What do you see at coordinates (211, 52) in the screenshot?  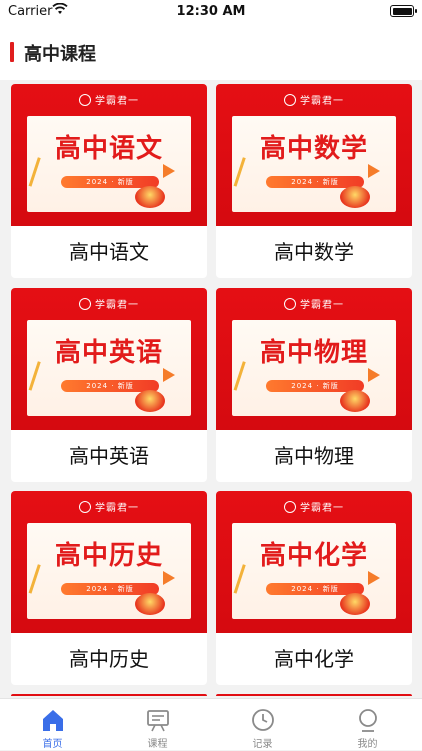 I see `page-header: 高中课程` at bounding box center [211, 52].